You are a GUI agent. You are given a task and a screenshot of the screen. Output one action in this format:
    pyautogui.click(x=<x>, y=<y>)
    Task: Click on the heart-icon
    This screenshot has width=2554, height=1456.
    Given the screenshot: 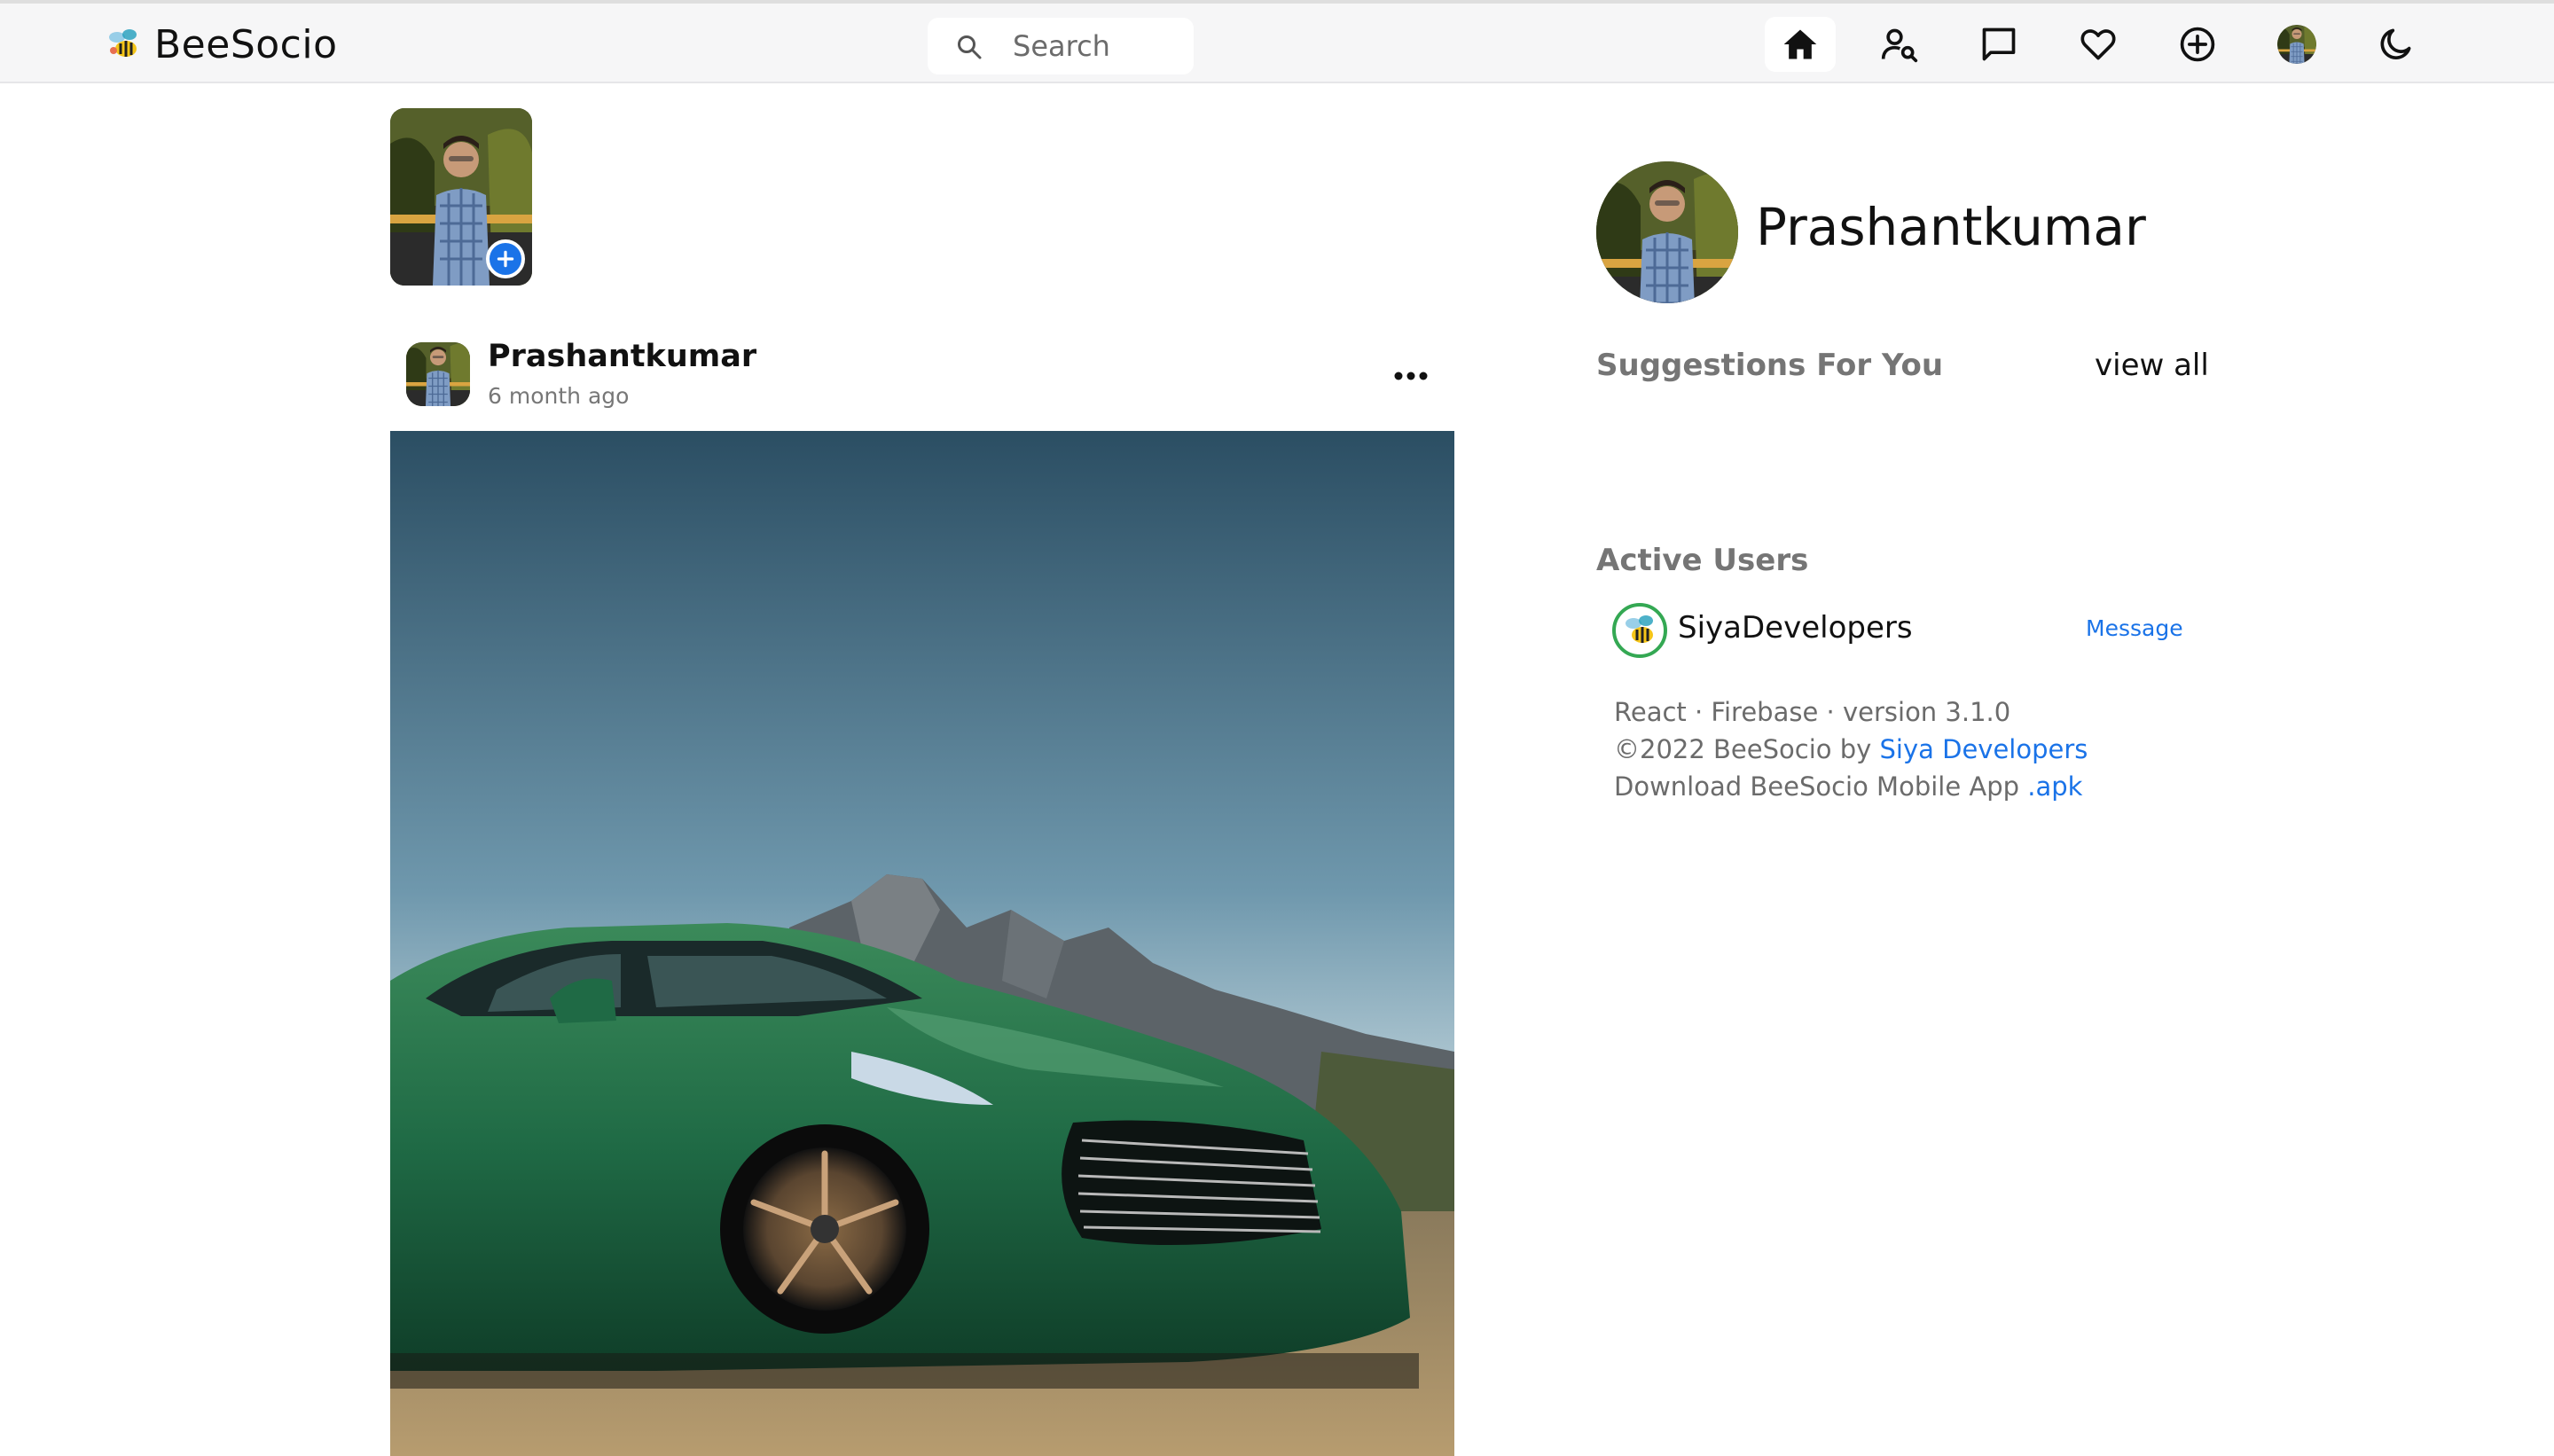 What is the action you would take?
    pyautogui.click(x=2098, y=44)
    